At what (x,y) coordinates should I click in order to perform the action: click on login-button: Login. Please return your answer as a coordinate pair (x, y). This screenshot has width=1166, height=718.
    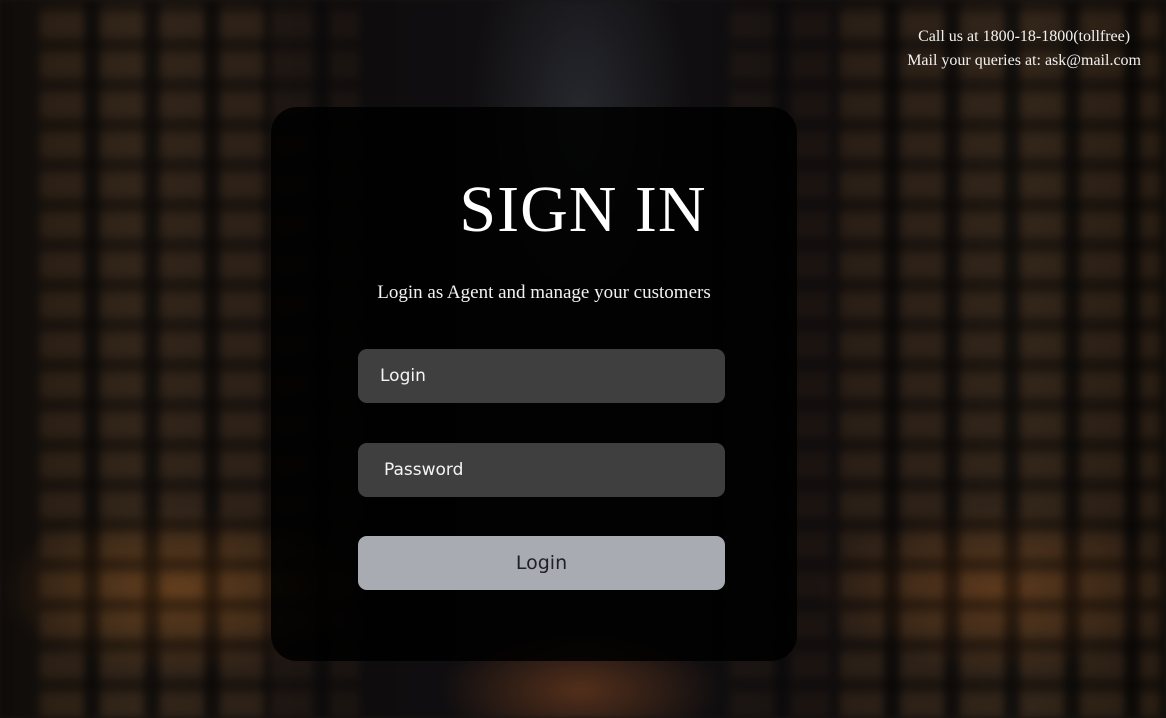
    Looking at the image, I should click on (541, 563).